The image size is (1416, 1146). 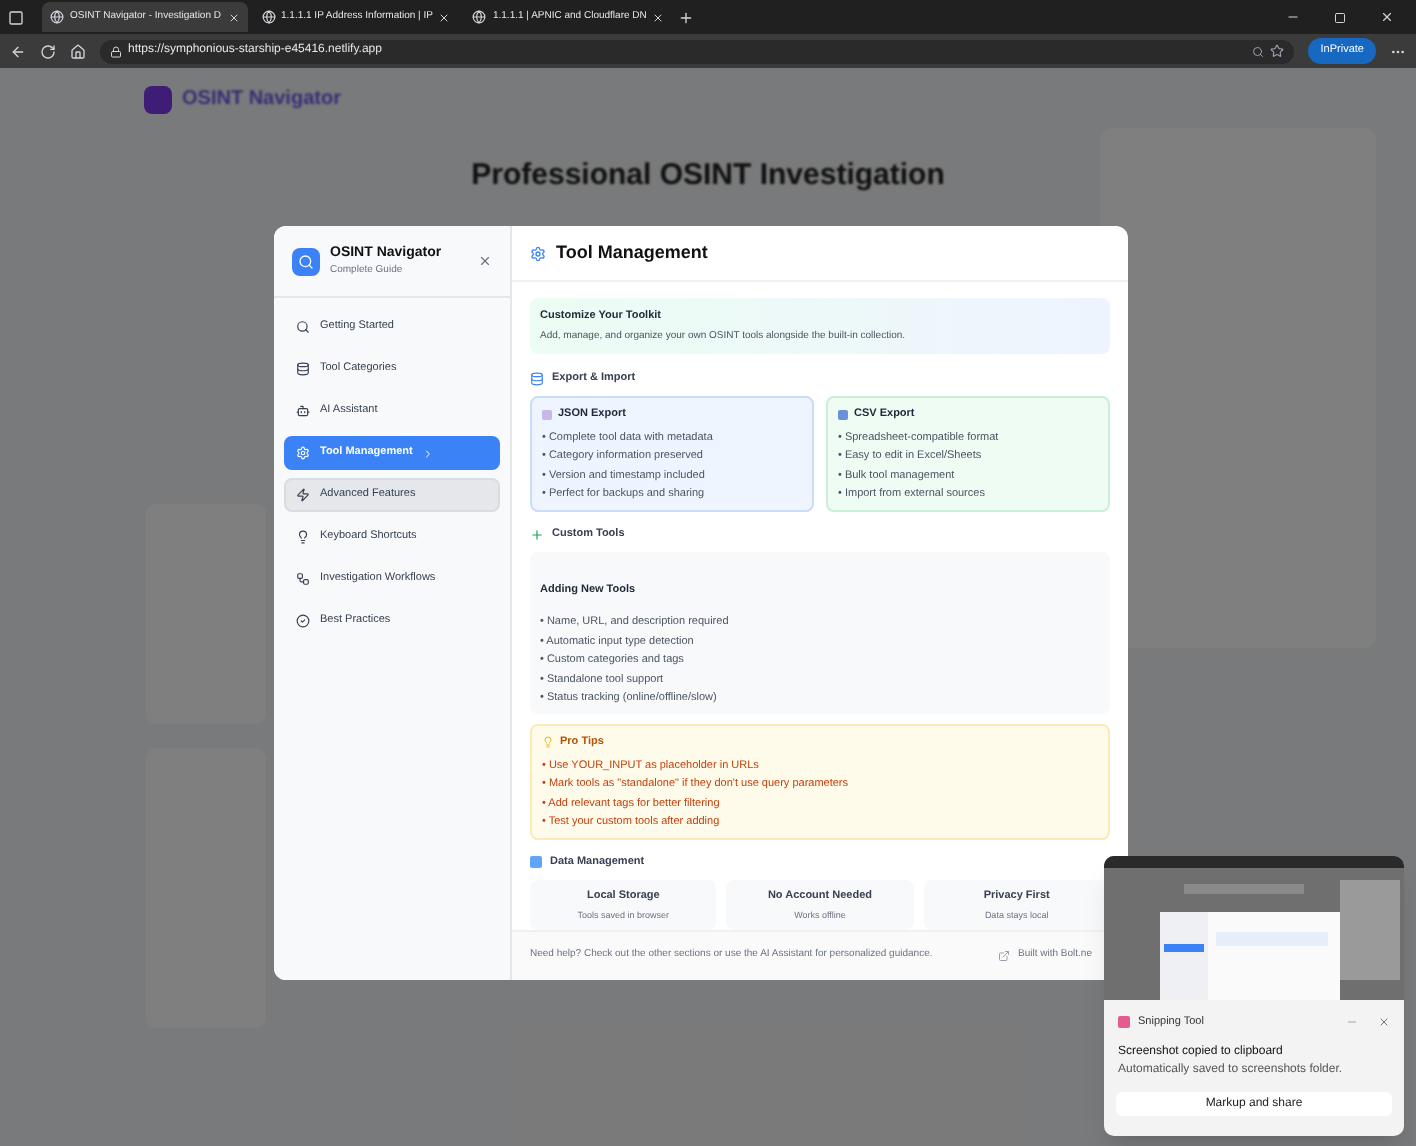 I want to click on section-title: Tool Management, so click(x=632, y=252).